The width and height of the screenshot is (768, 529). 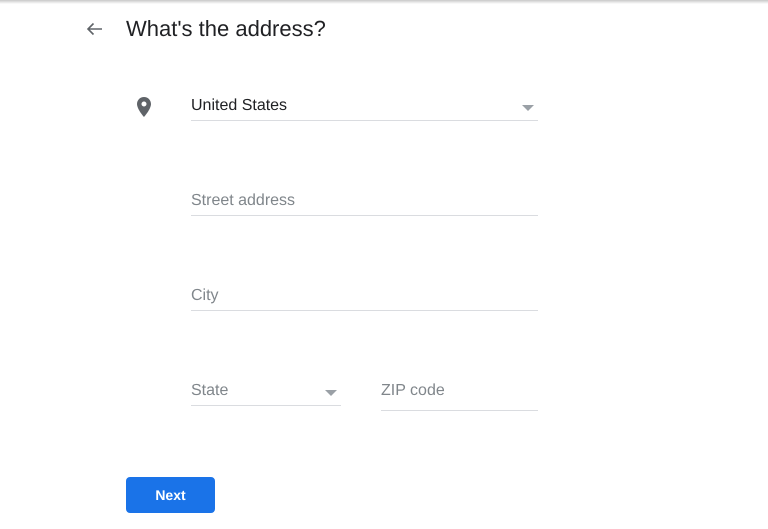 I want to click on dropdown-field: State, so click(x=266, y=391).